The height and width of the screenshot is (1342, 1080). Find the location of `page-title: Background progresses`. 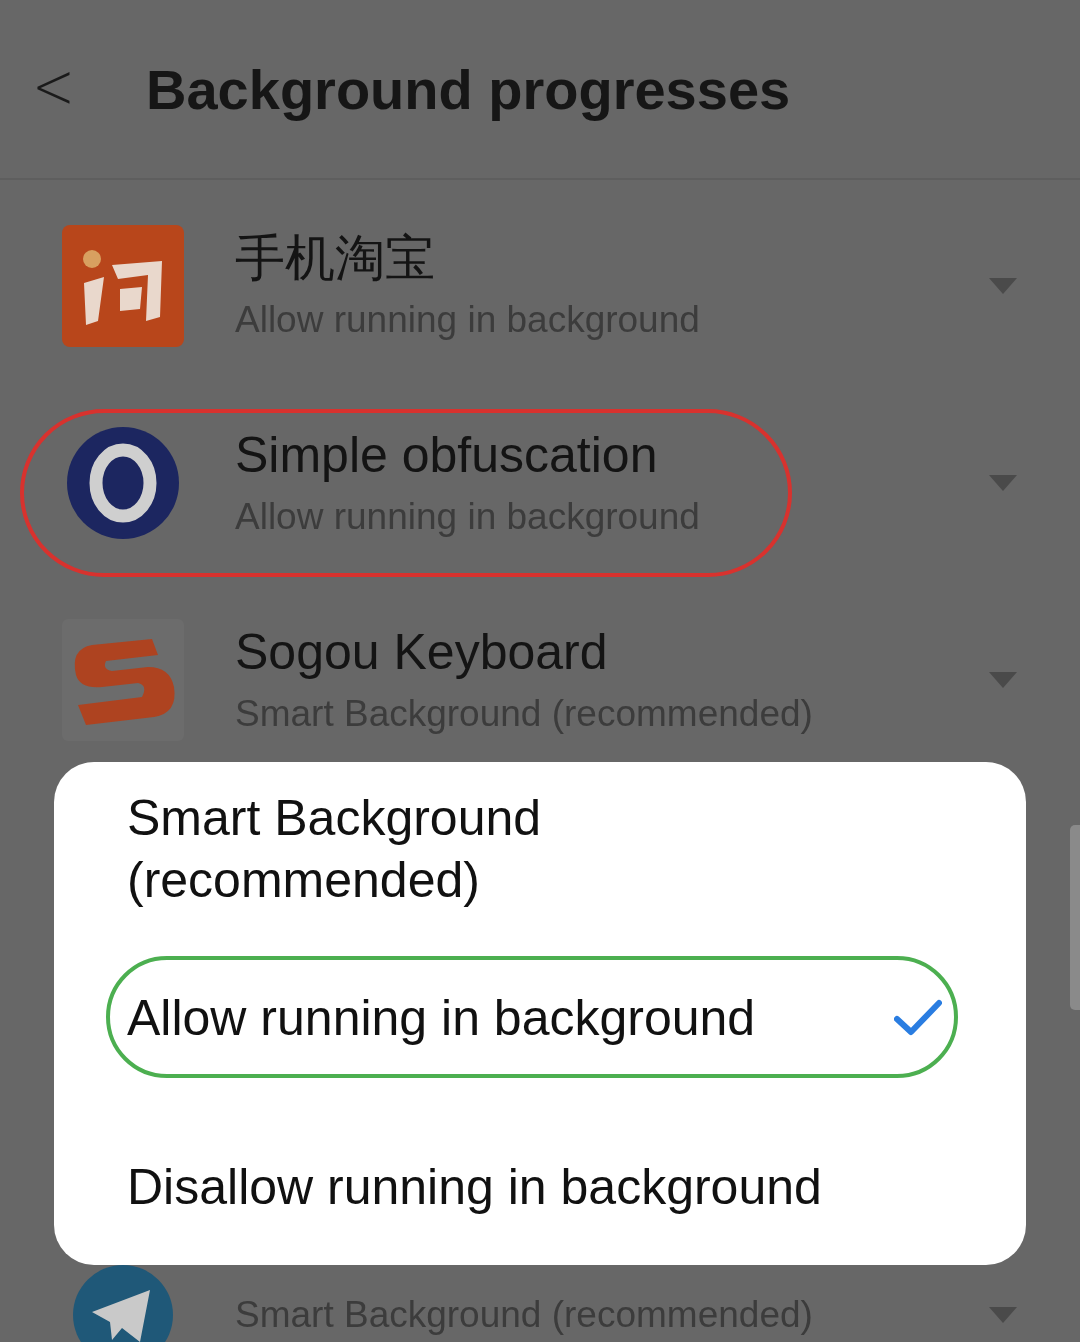

page-title: Background progresses is located at coordinates (468, 89).